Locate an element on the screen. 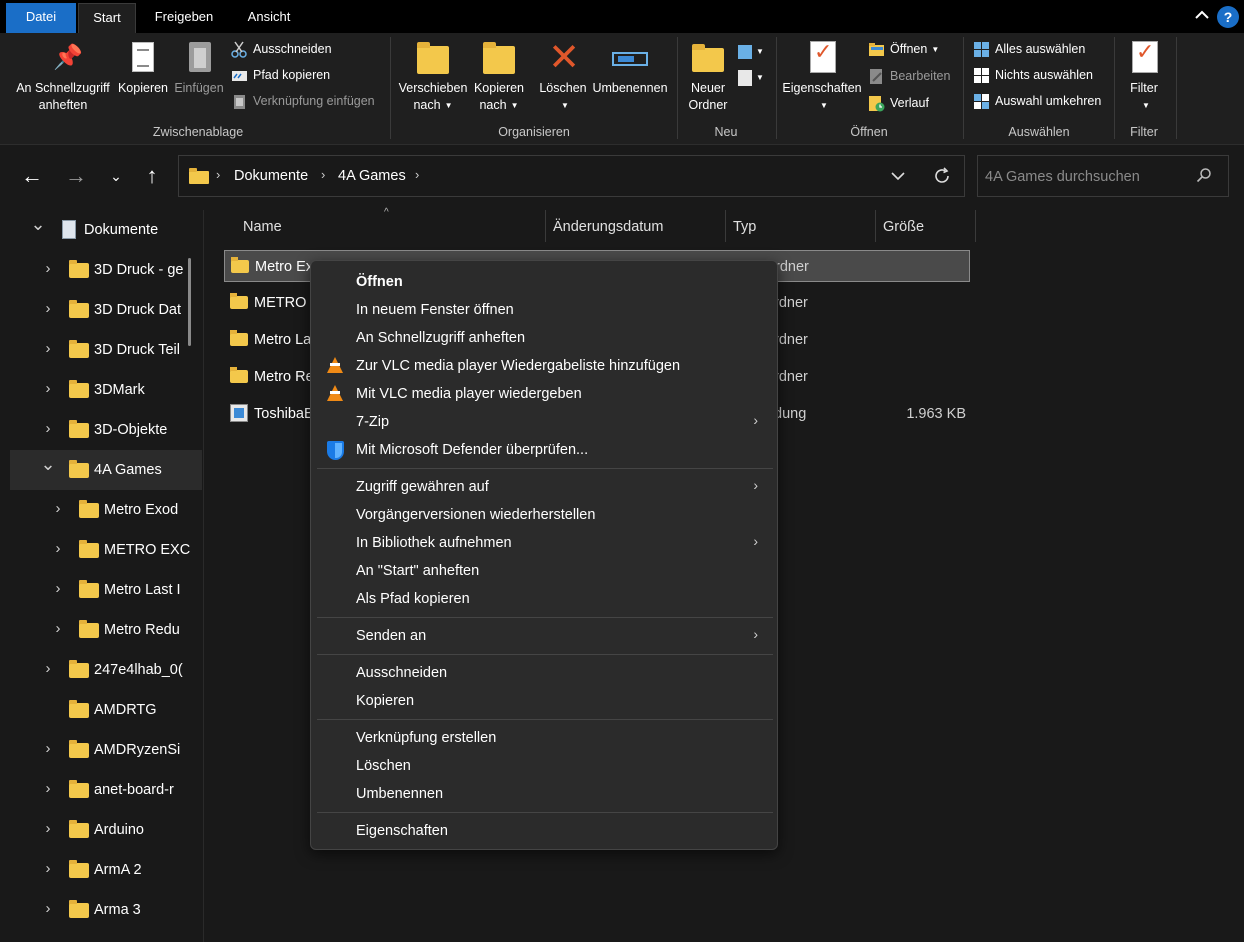 This screenshot has width=1244, height=942. up-arrow-icon: ↑ is located at coordinates (152, 176).